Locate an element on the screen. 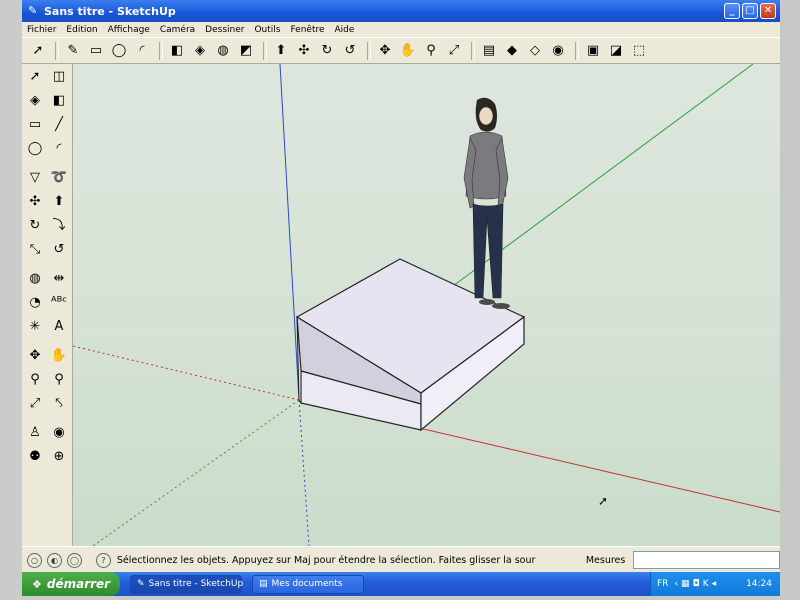  start-button: ❖ démarrer is located at coordinates (71, 584).